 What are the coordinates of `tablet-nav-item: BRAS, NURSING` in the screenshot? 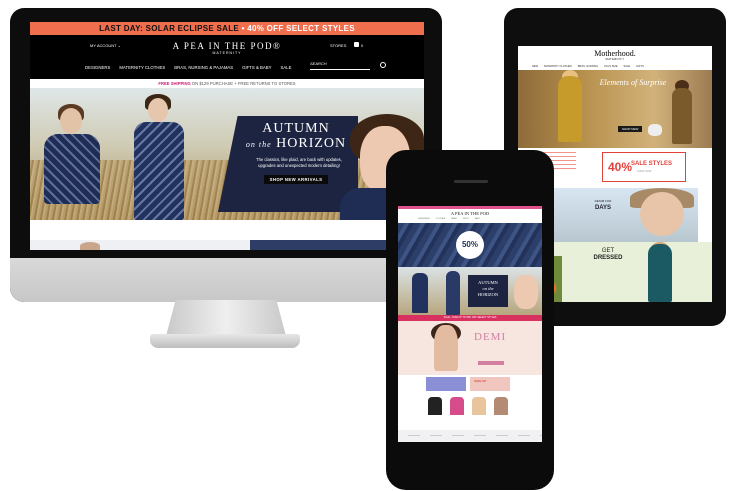 It's located at (588, 66).